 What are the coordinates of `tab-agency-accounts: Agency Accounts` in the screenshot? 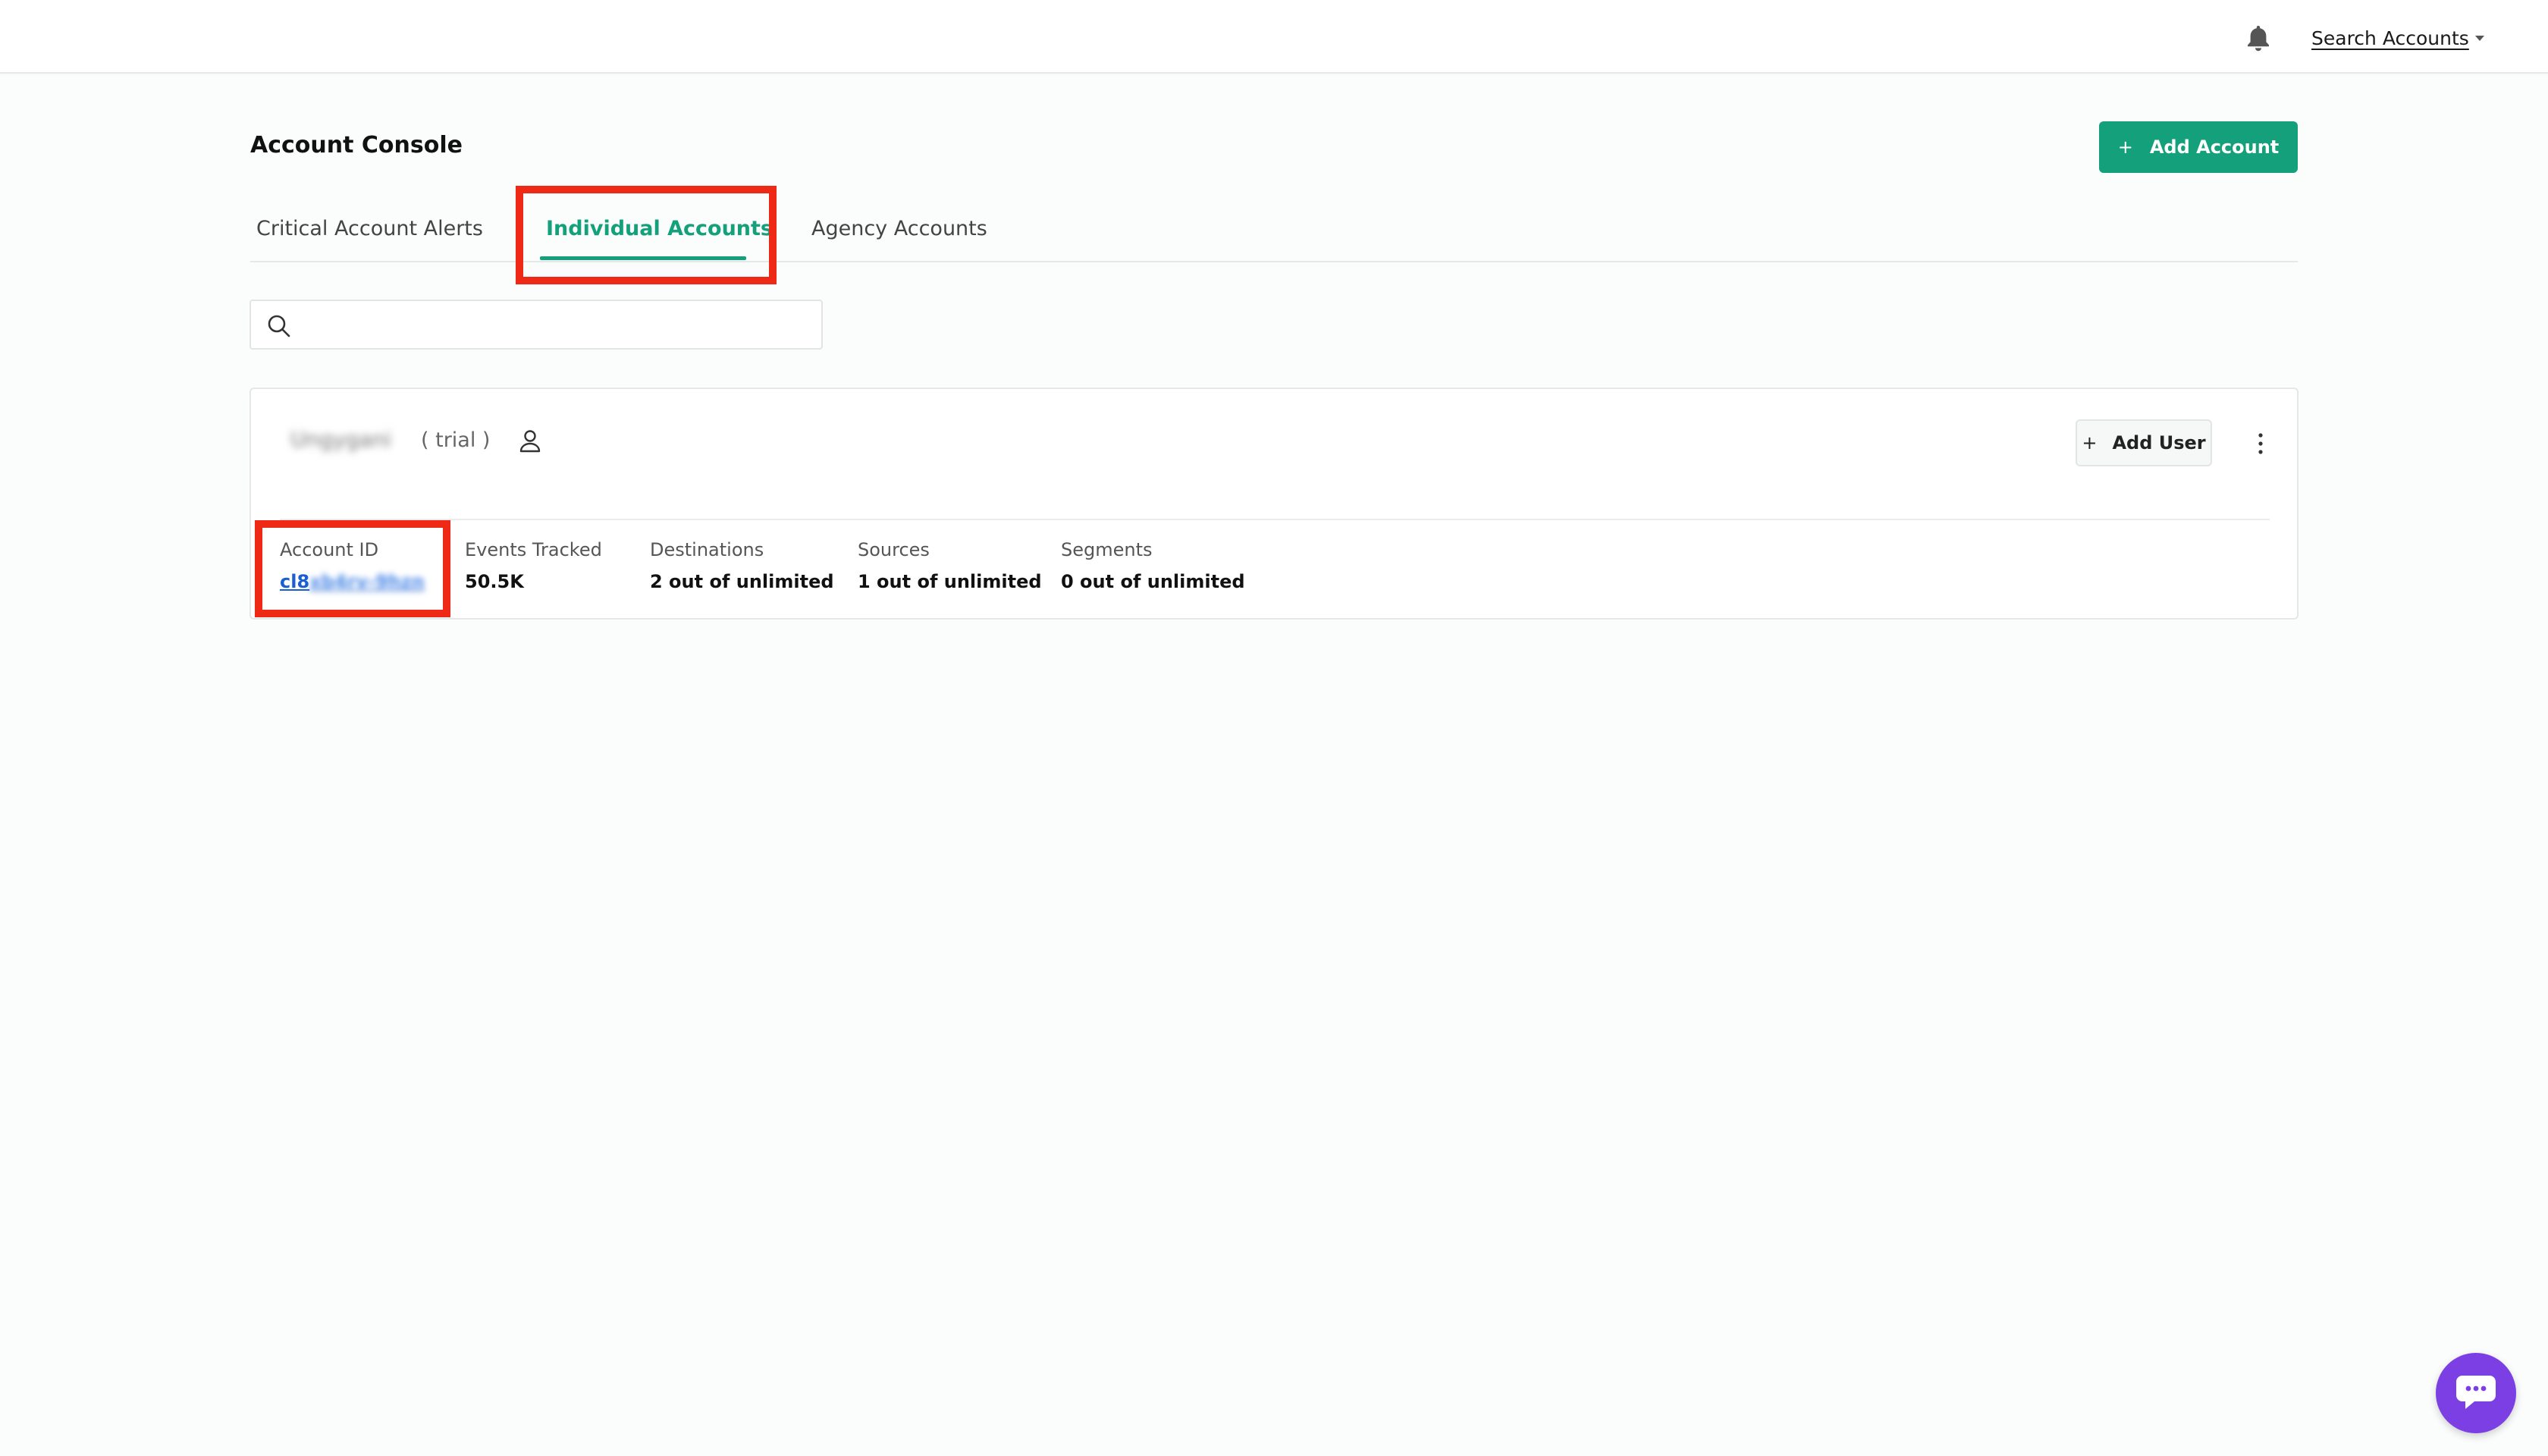 It's located at (899, 228).